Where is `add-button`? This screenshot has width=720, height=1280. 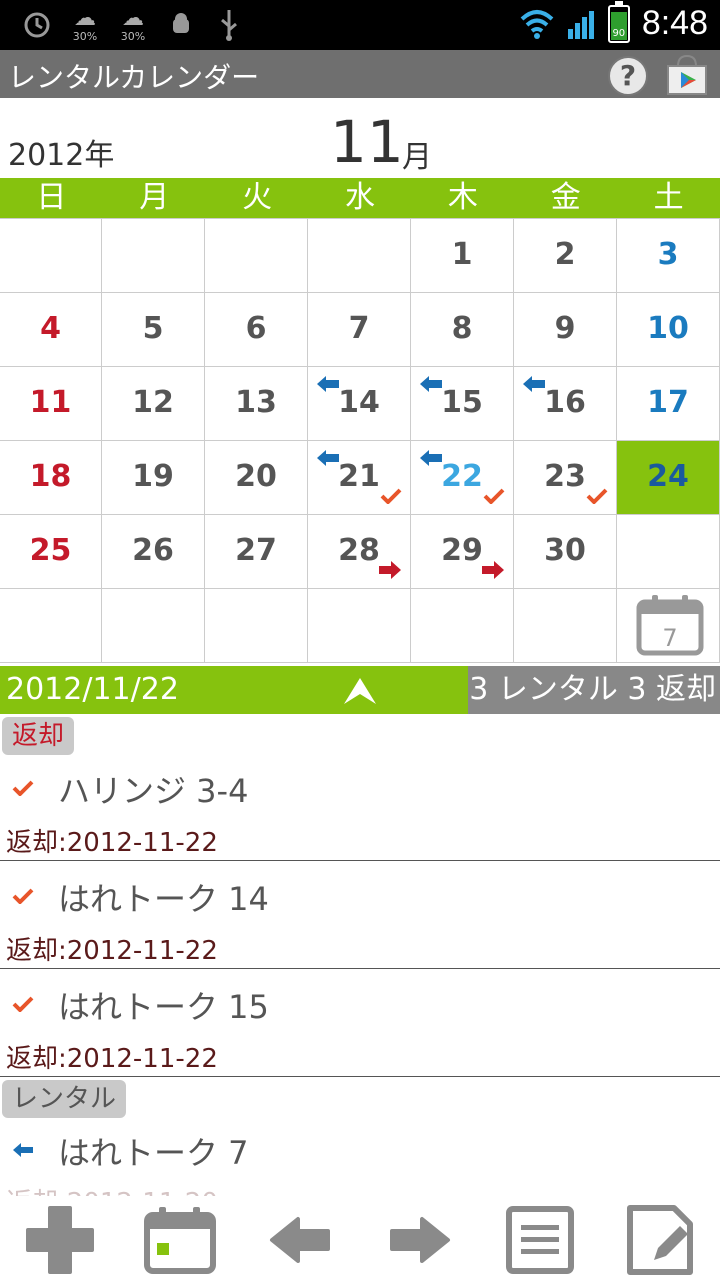
add-button is located at coordinates (60, 1240).